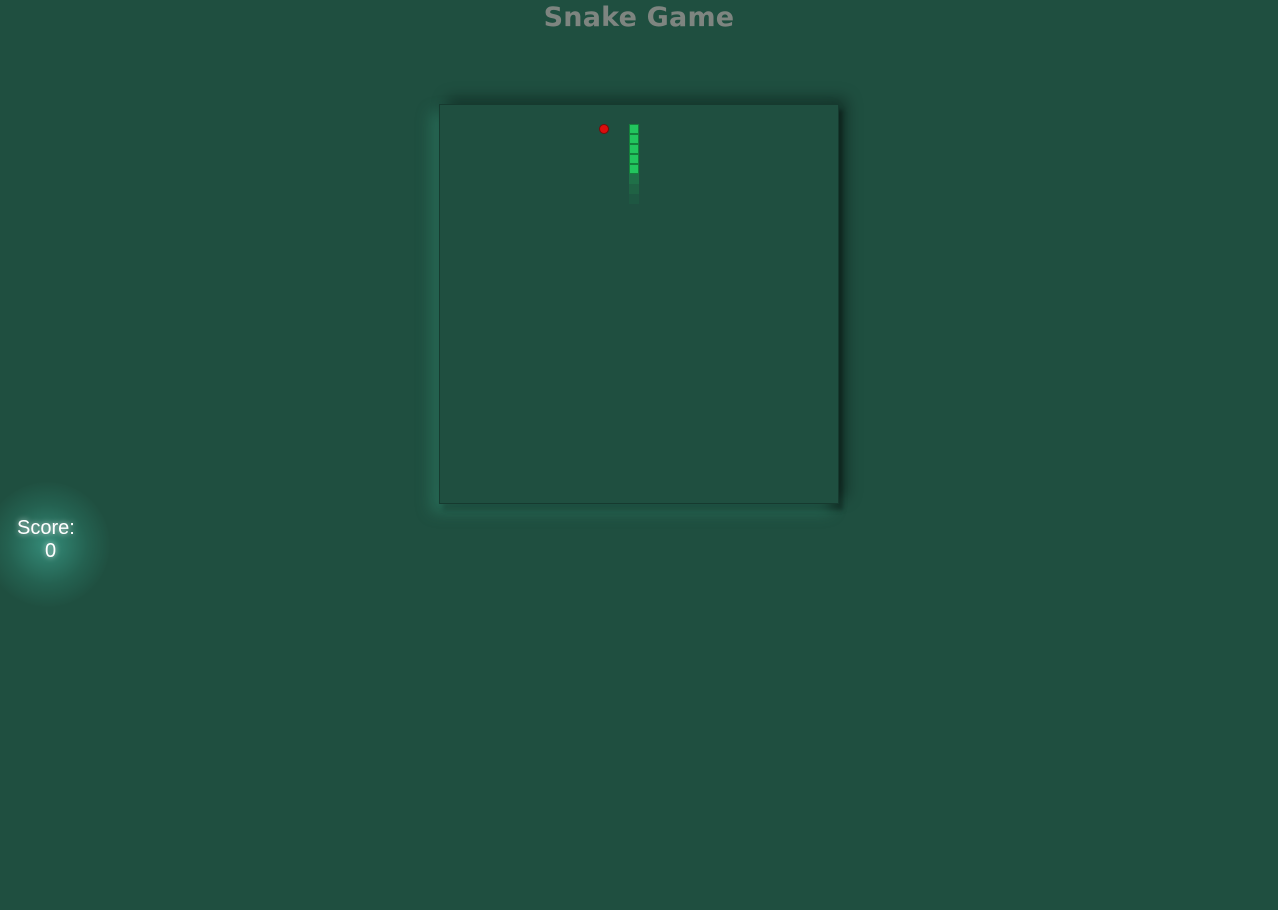  What do you see at coordinates (634, 129) in the screenshot?
I see `snake-head` at bounding box center [634, 129].